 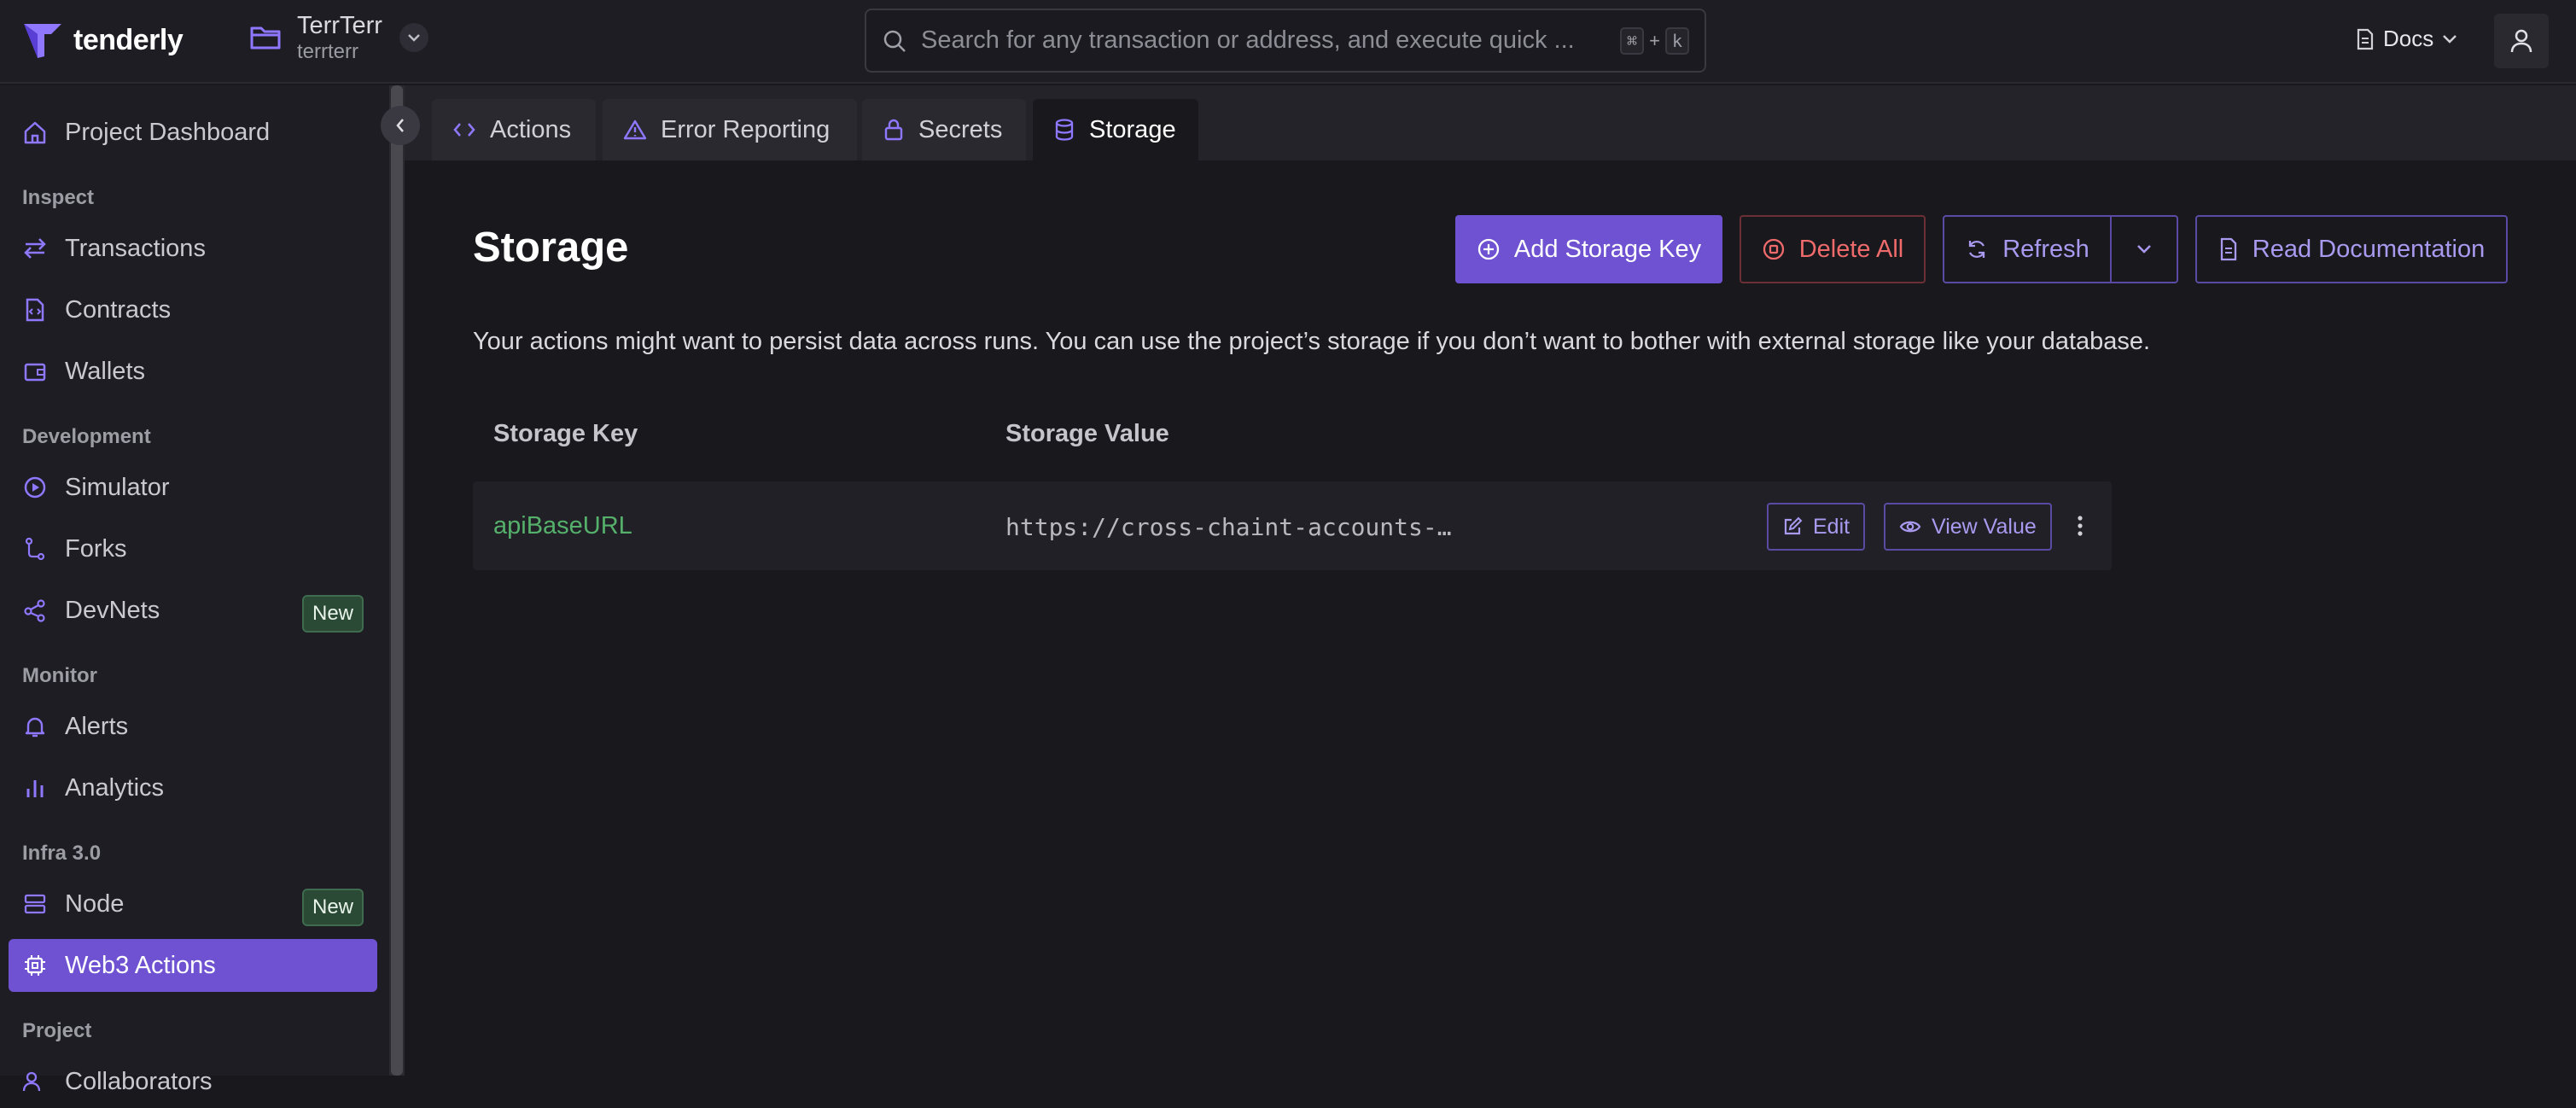 I want to click on column-header-storage-value: Storage Value, so click(x=1087, y=433).